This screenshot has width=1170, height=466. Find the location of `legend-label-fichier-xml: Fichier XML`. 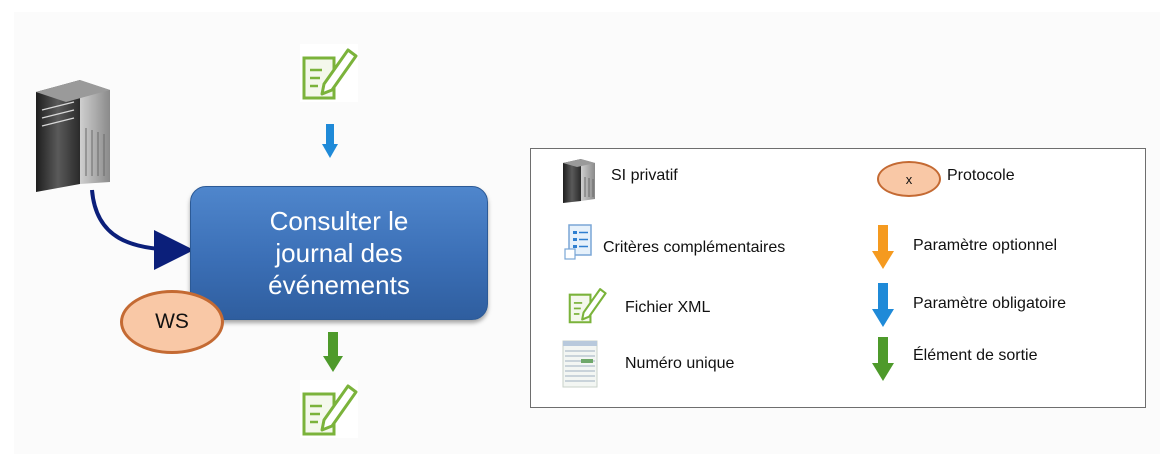

legend-label-fichier-xml: Fichier XML is located at coordinates (668, 307).